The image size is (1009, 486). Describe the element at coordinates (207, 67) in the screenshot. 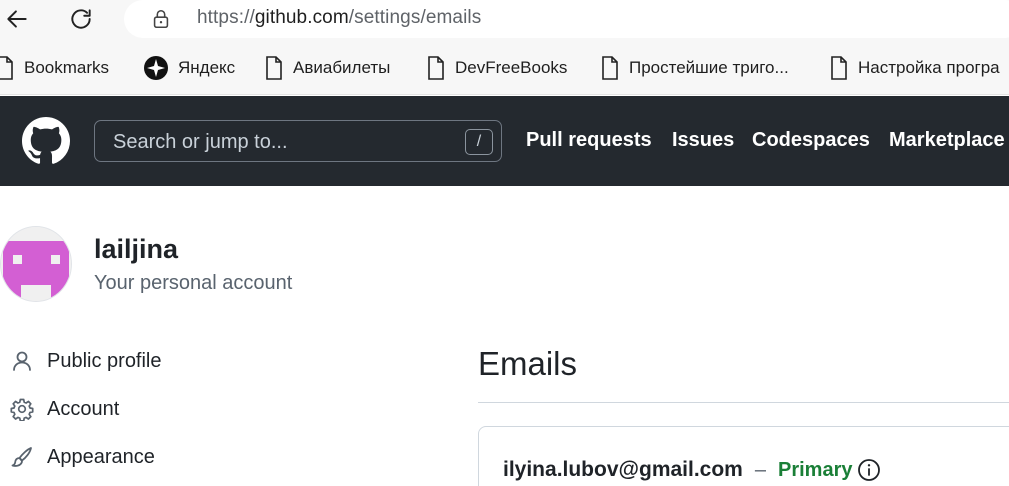

I see `bookmark-label: Яндекс` at that location.